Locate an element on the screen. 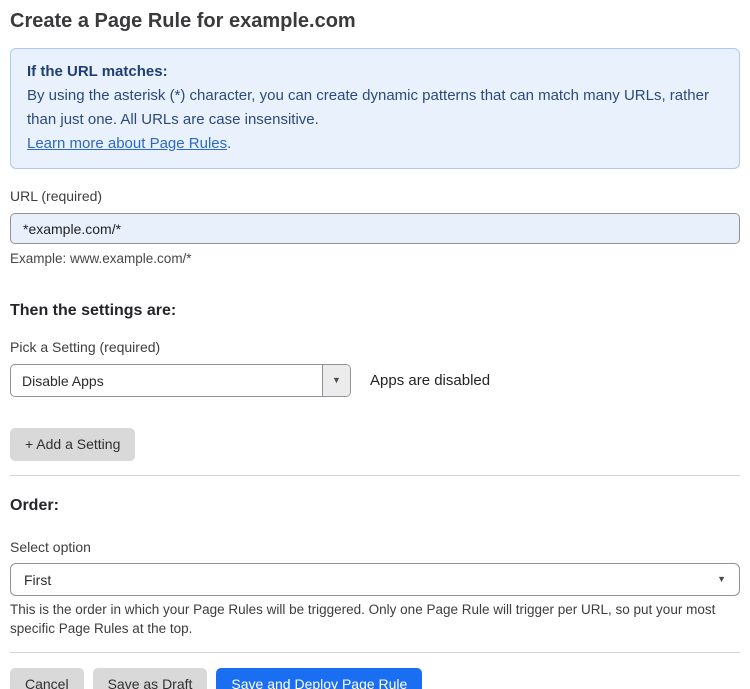 Image resolution: width=750 pixels, height=689 pixels. cancel-button: Cancel is located at coordinates (47, 678).